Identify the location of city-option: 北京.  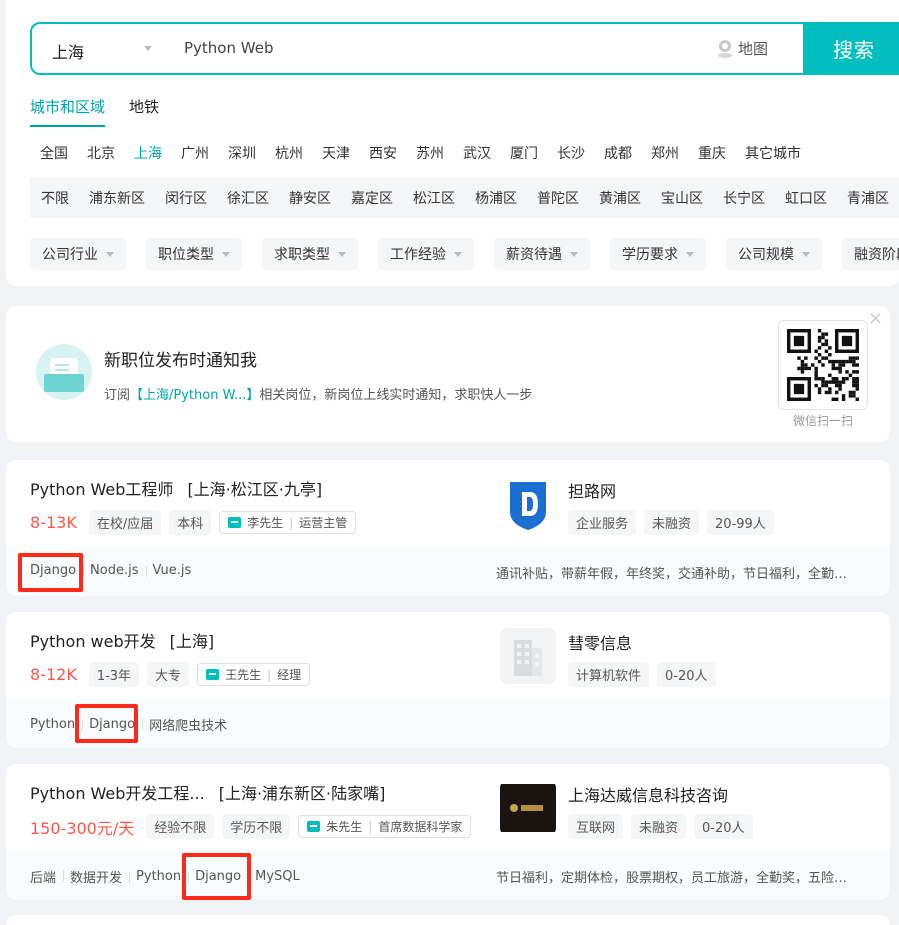
(101, 153).